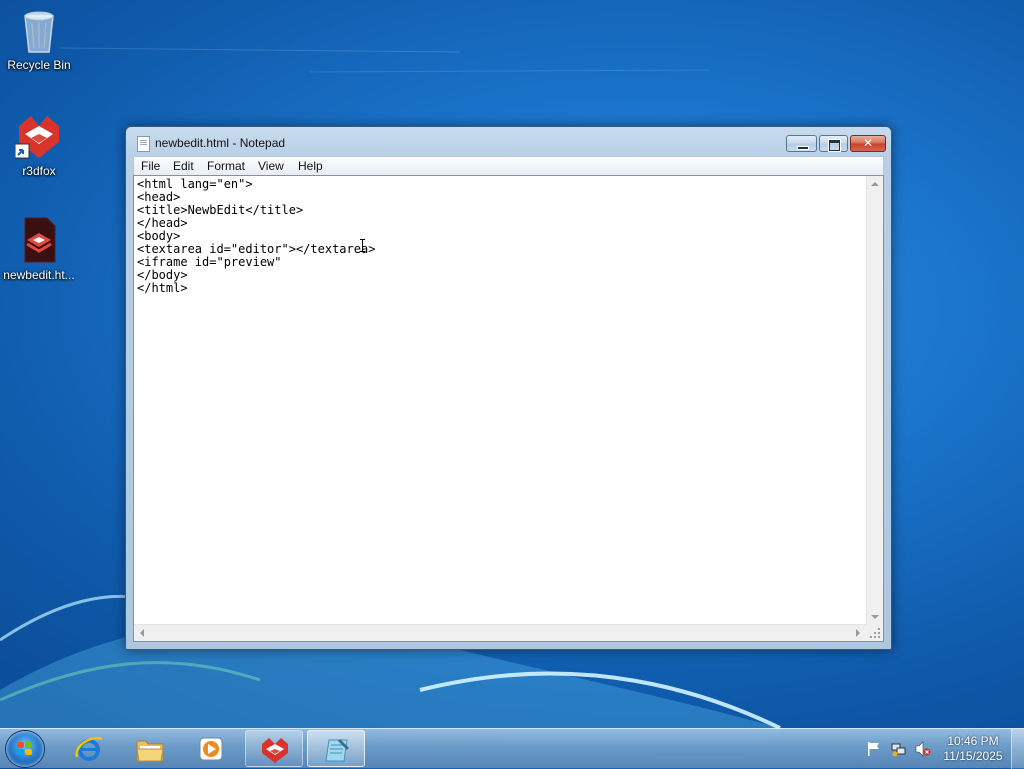  What do you see at coordinates (874, 400) in the screenshot?
I see `vertical-scrollbar` at bounding box center [874, 400].